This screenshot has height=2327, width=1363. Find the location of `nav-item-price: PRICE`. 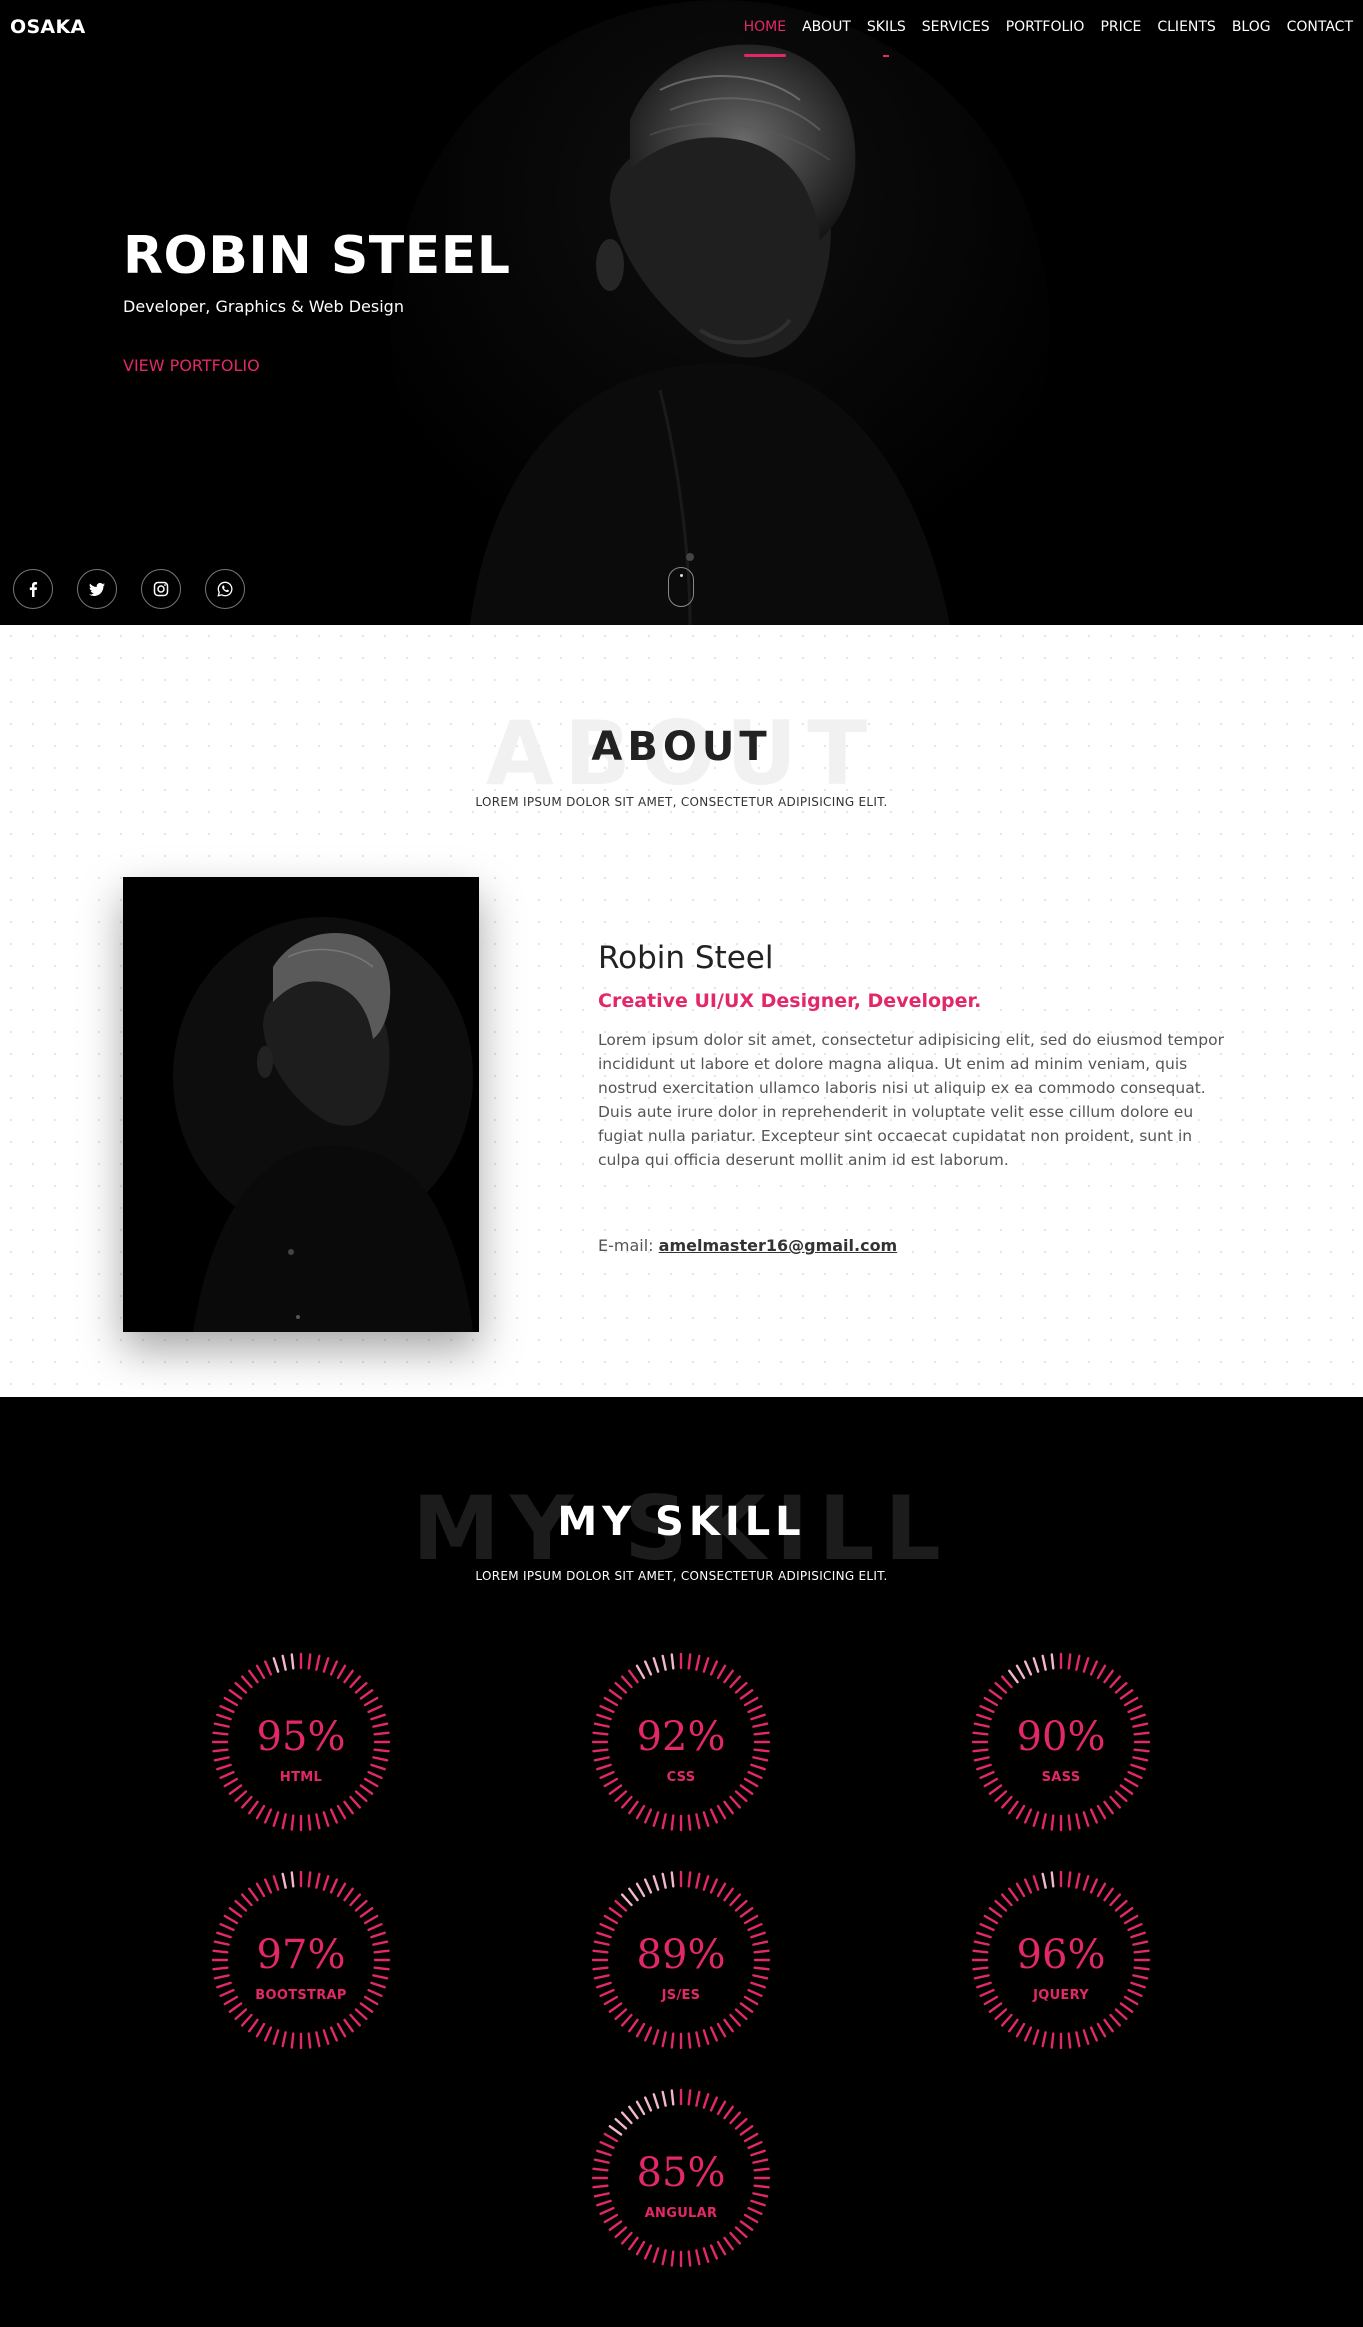

nav-item-price: PRICE is located at coordinates (1120, 27).